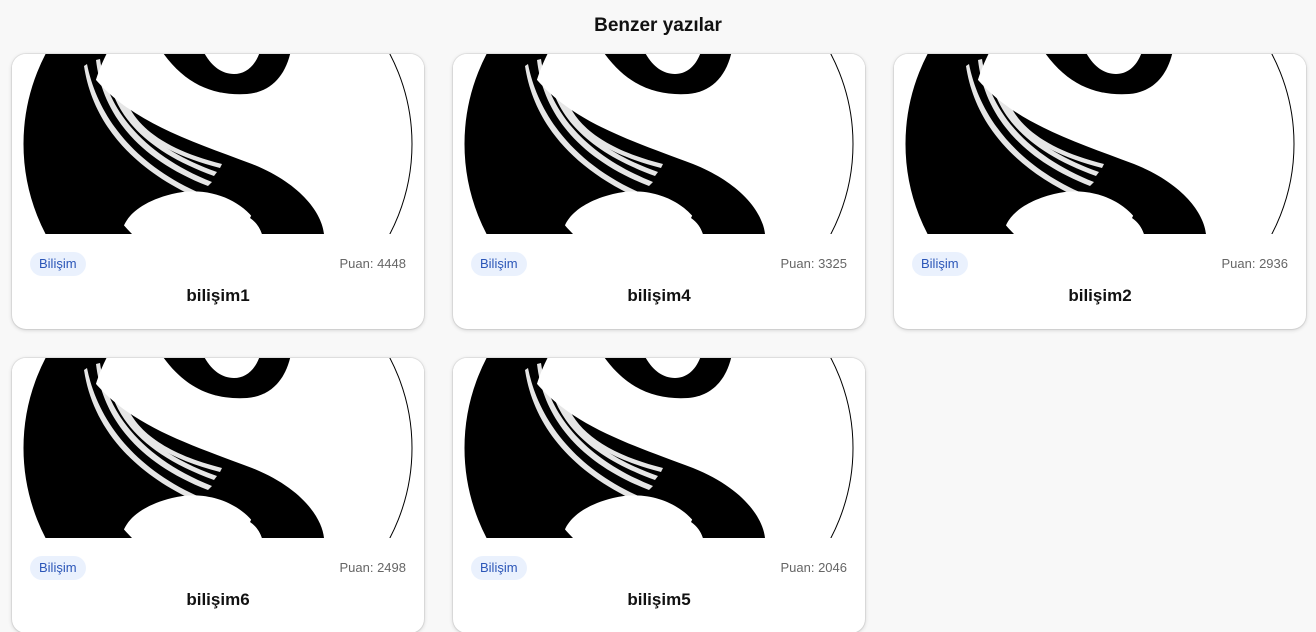  What do you see at coordinates (813, 263) in the screenshot?
I see `score-label: Puan: 3325` at bounding box center [813, 263].